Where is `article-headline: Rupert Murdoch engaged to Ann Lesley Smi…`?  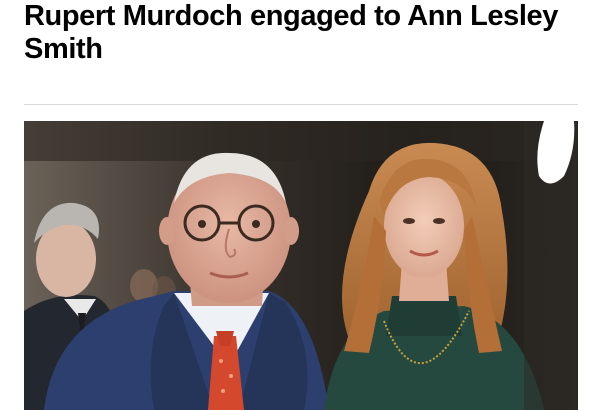
article-headline: Rupert Murdoch engaged to Ann Lesley Smi… is located at coordinates (291, 32).